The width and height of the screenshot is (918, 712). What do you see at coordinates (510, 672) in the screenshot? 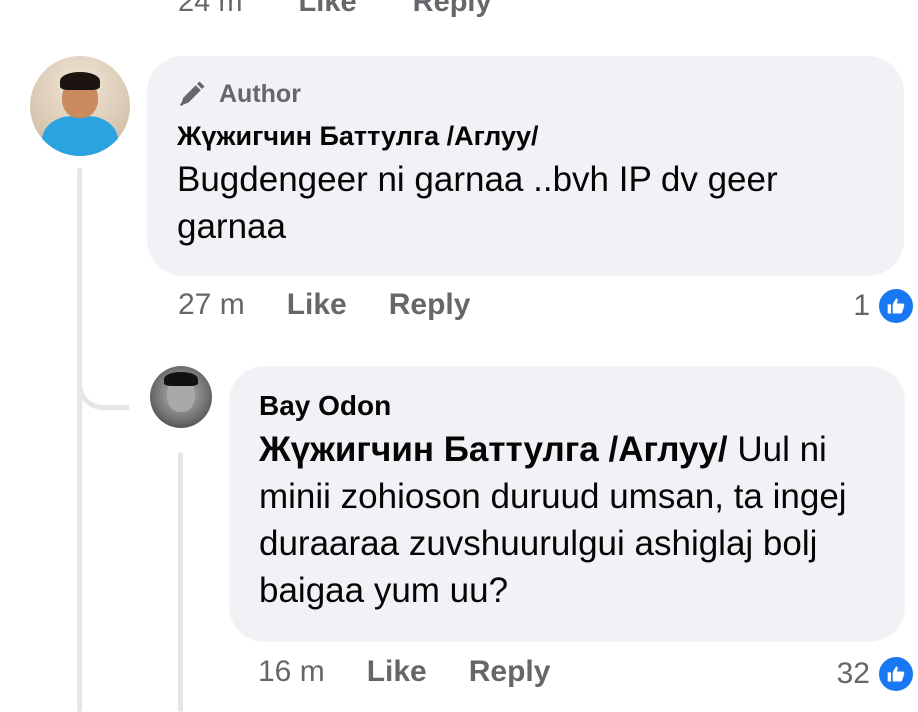
I see `reply-reply-button: Reply` at bounding box center [510, 672].